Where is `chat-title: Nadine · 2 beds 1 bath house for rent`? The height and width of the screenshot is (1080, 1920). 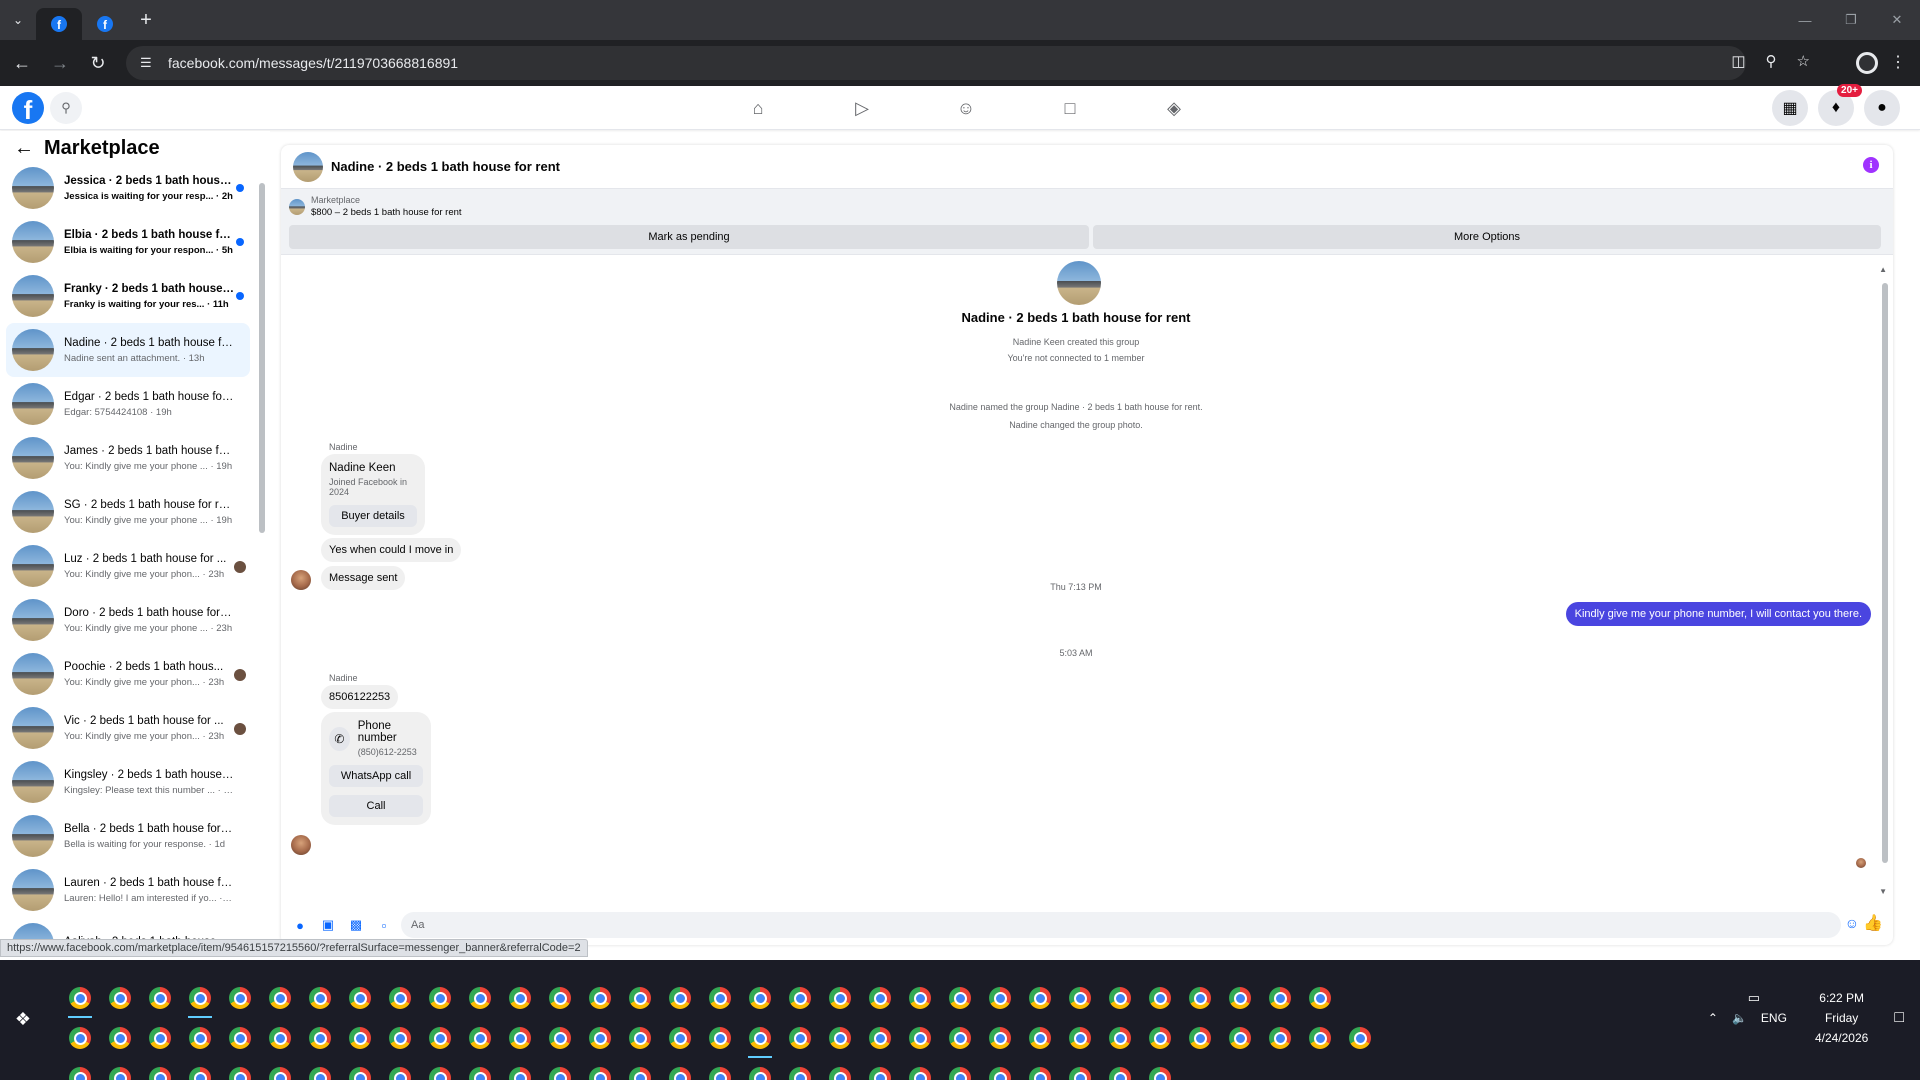
chat-title: Nadine · 2 beds 1 bath house for rent is located at coordinates (445, 166).